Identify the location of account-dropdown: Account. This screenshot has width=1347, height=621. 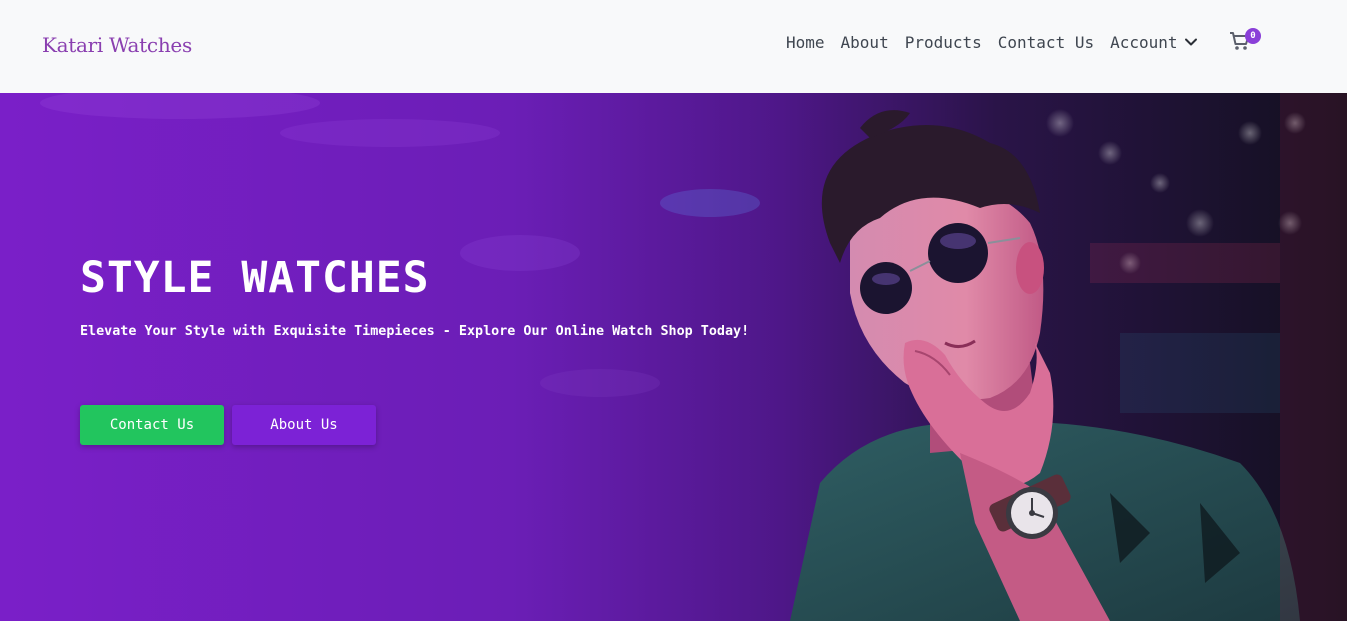
(1154, 42).